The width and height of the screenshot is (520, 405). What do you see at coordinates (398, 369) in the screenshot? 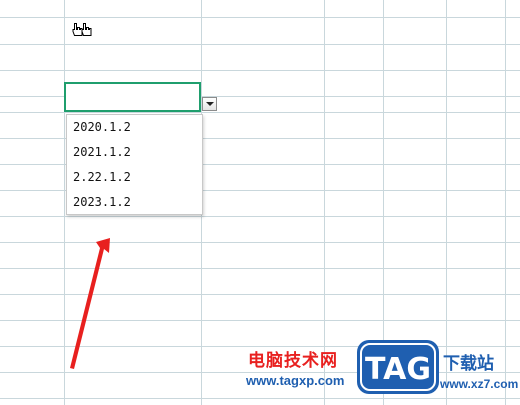
I see `svg-text: TAG` at bounding box center [398, 369].